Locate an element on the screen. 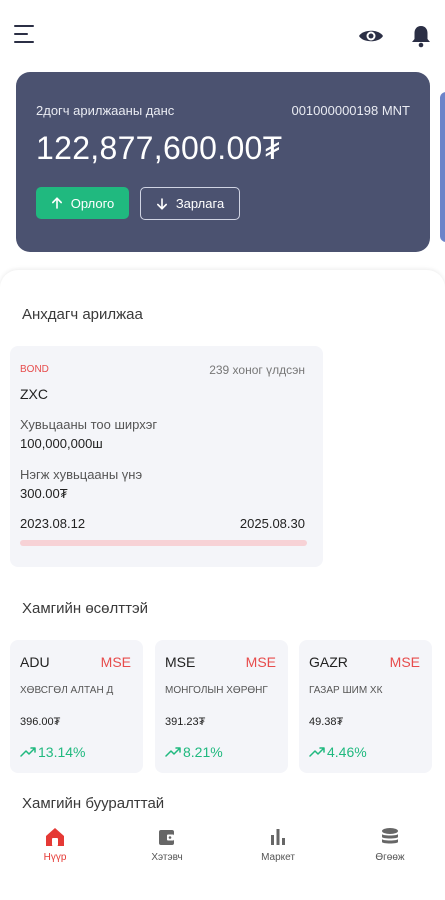  next-account-card-peek is located at coordinates (442, 167).